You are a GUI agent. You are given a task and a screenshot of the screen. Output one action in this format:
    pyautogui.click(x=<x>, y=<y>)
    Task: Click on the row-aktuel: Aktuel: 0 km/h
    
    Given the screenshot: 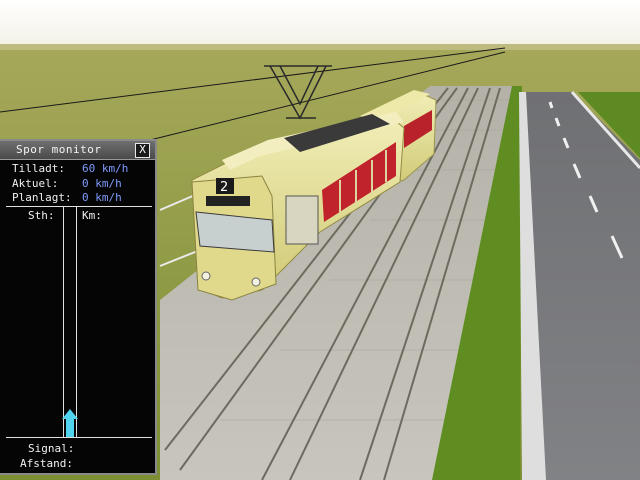 What is the action you would take?
    pyautogui.click(x=67, y=183)
    